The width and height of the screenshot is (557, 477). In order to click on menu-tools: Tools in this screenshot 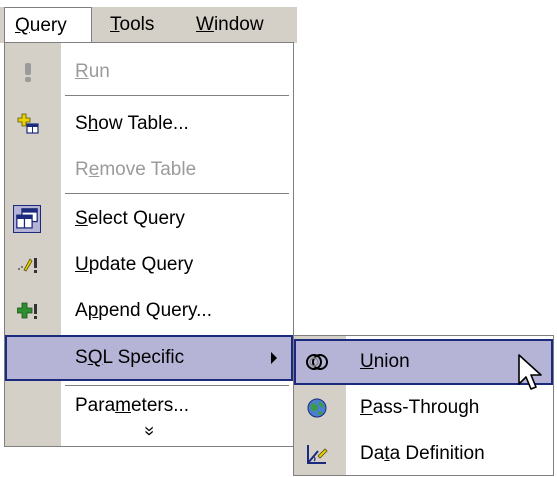, I will do `click(132, 25)`.